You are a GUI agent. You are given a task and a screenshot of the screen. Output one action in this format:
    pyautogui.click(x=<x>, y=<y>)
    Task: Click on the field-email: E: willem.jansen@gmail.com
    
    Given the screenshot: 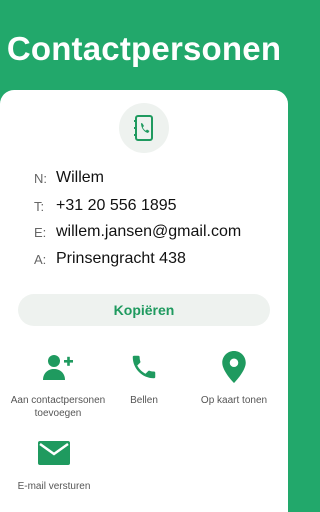 What is the action you would take?
    pyautogui.click(x=137, y=232)
    